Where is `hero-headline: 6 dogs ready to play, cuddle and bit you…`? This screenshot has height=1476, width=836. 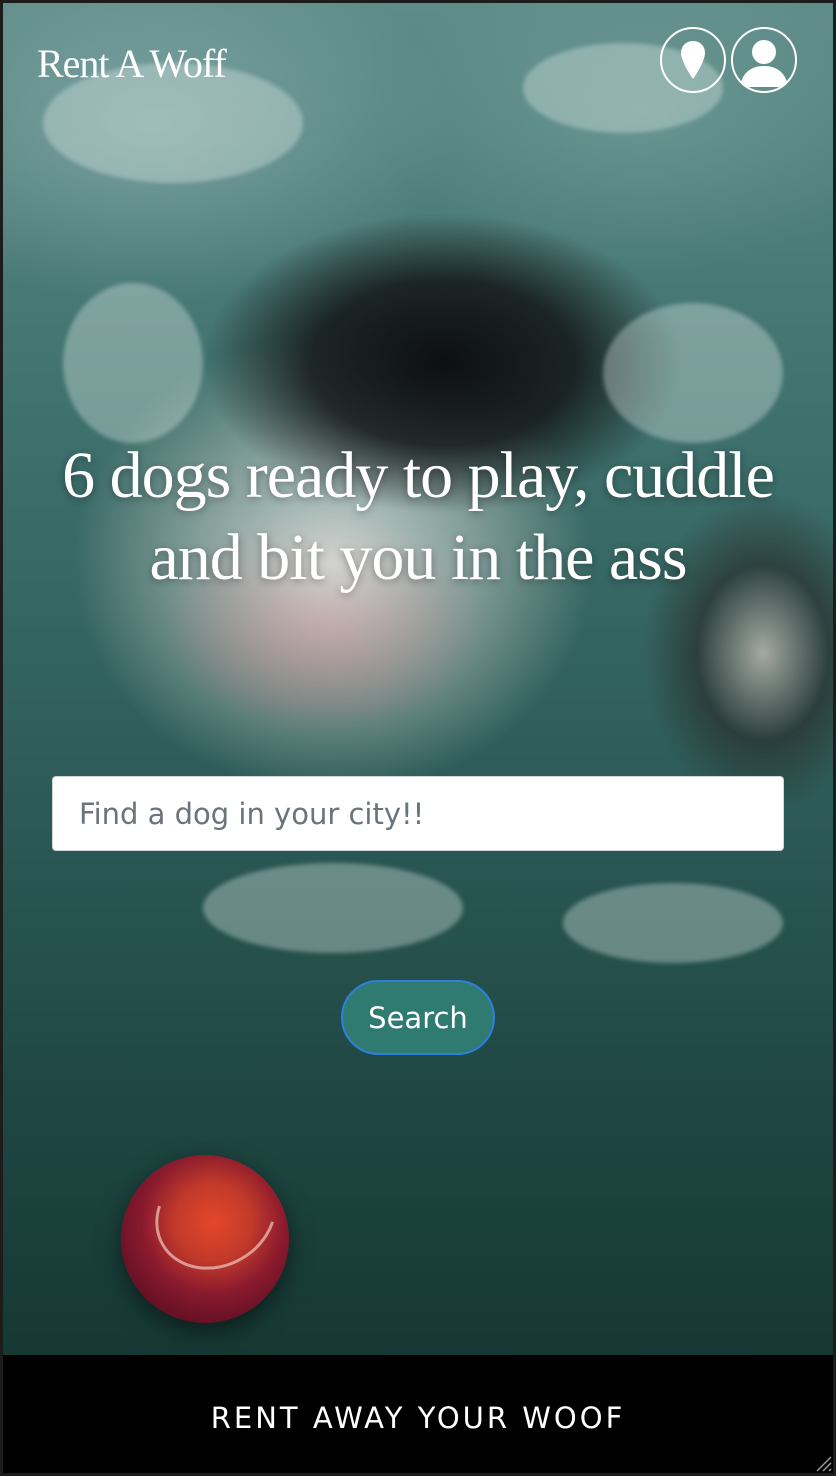 hero-headline: 6 dogs ready to play, cuddle and bit you… is located at coordinates (418, 516).